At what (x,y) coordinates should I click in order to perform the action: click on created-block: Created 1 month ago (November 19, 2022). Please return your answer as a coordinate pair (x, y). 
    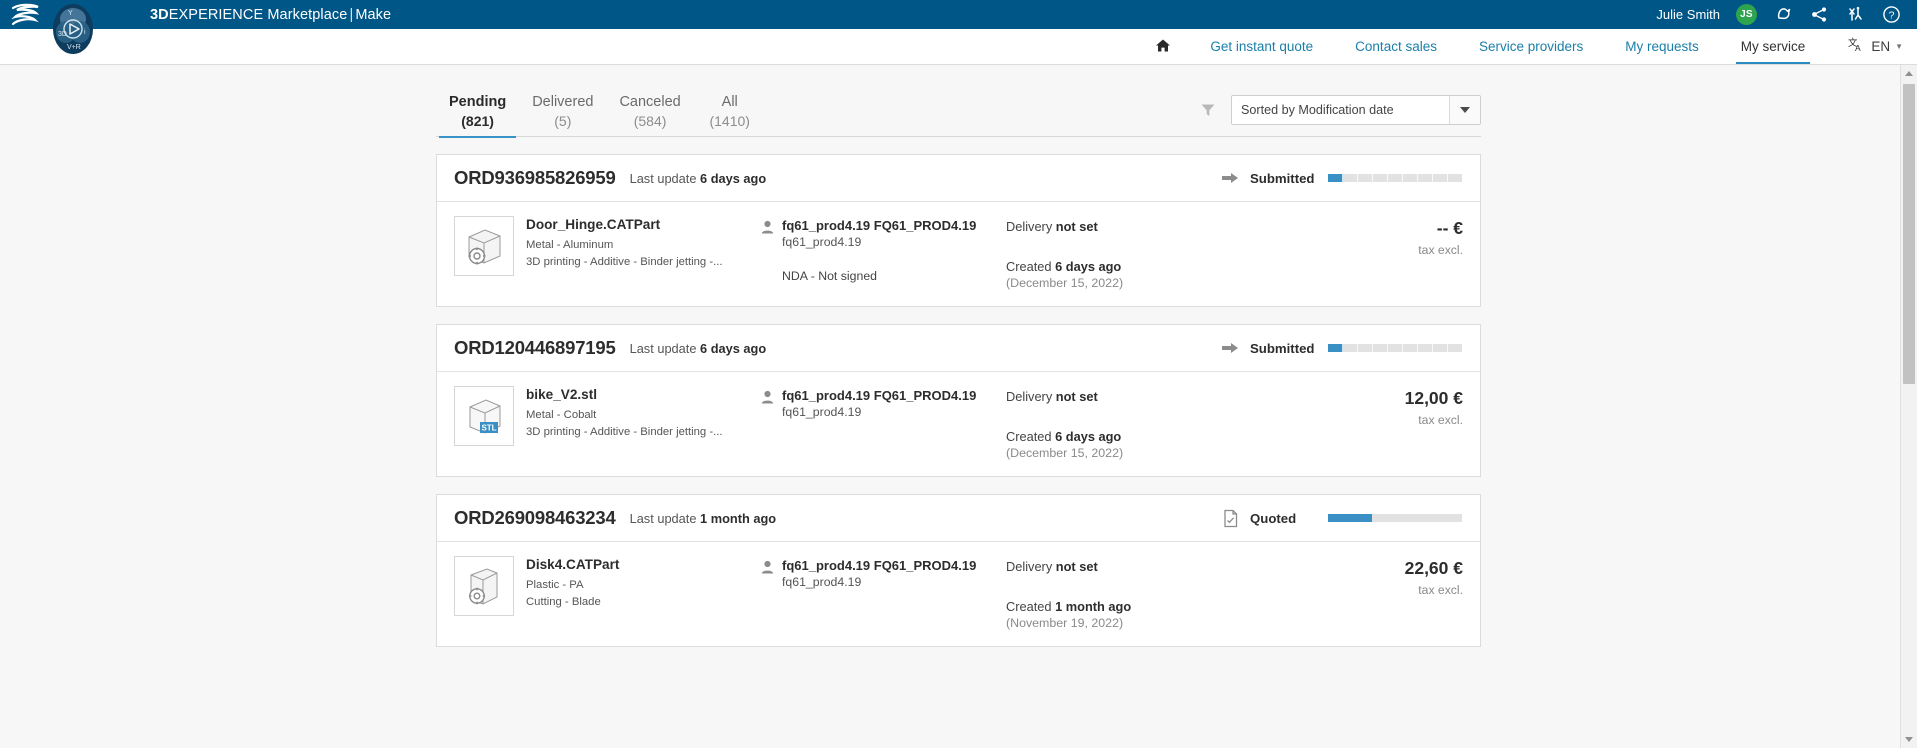
    Looking at the image, I should click on (1125, 614).